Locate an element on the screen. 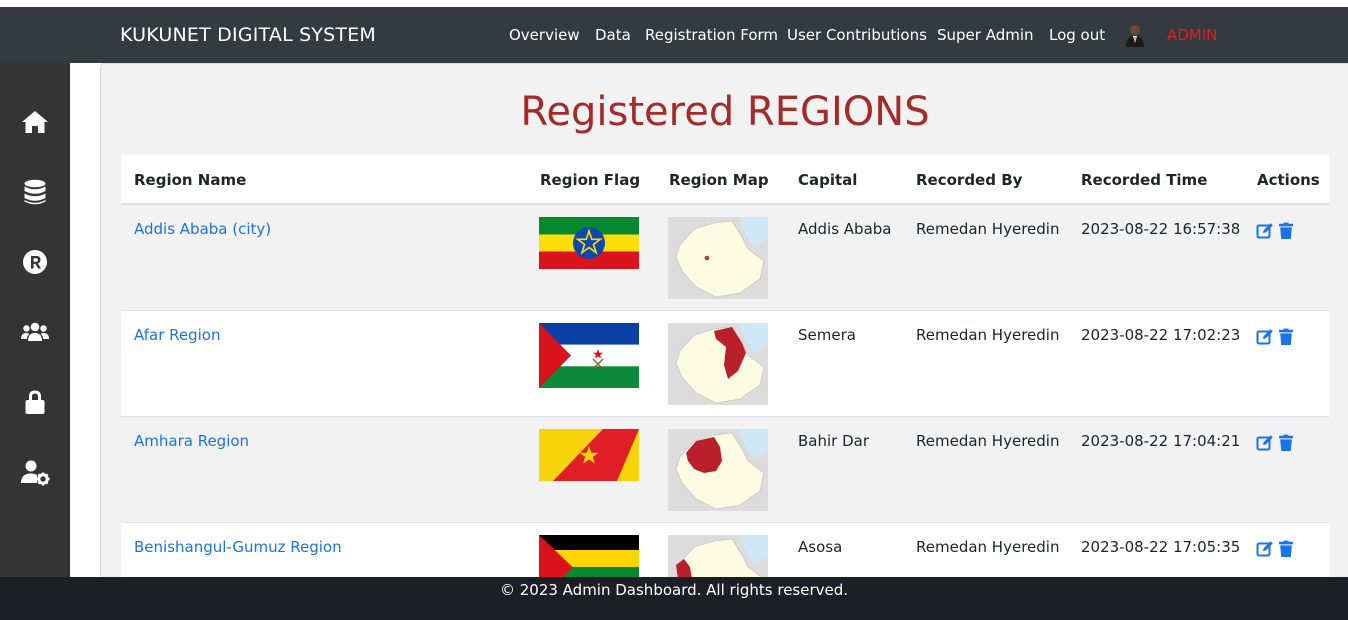 This screenshot has width=1348, height=620. header-capital: Capital is located at coordinates (828, 180).